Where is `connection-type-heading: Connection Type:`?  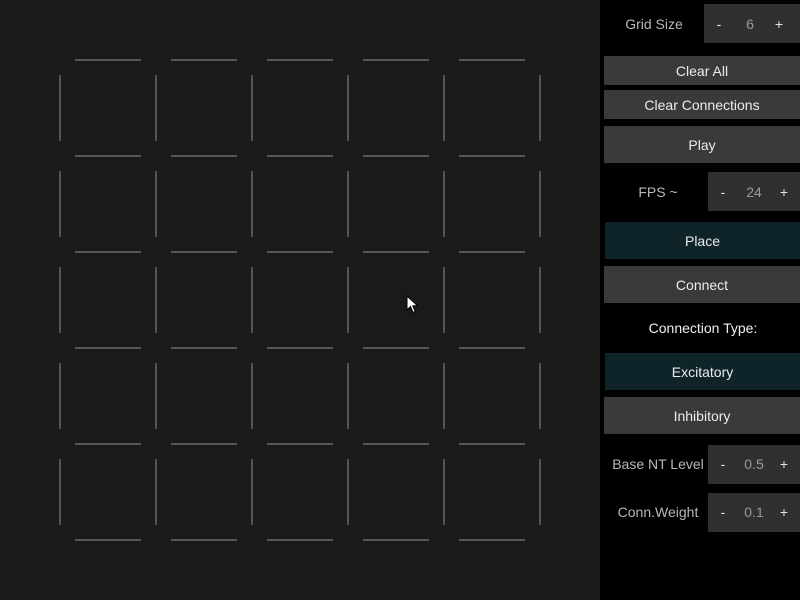
connection-type-heading: Connection Type: is located at coordinates (703, 328).